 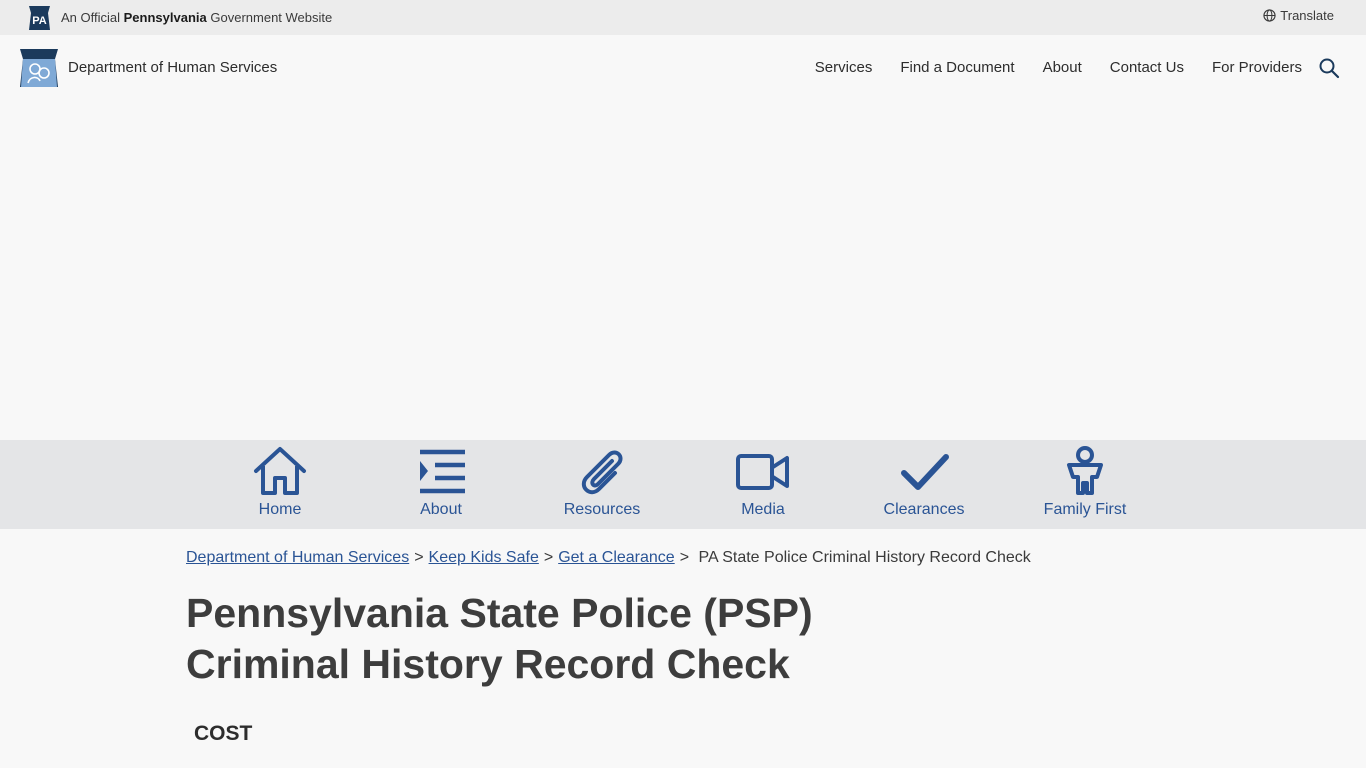 I want to click on nav-services: Services, so click(x=844, y=67).